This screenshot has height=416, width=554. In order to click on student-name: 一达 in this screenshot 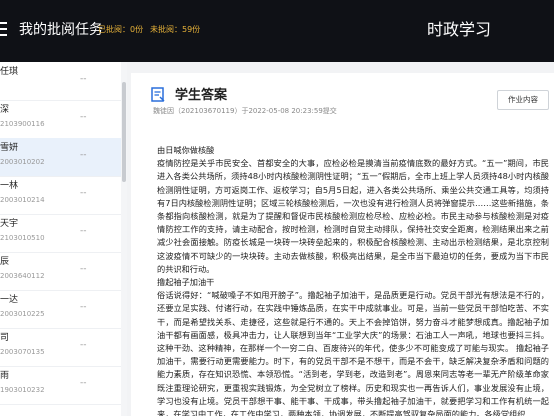, I will do `click(9, 300)`.